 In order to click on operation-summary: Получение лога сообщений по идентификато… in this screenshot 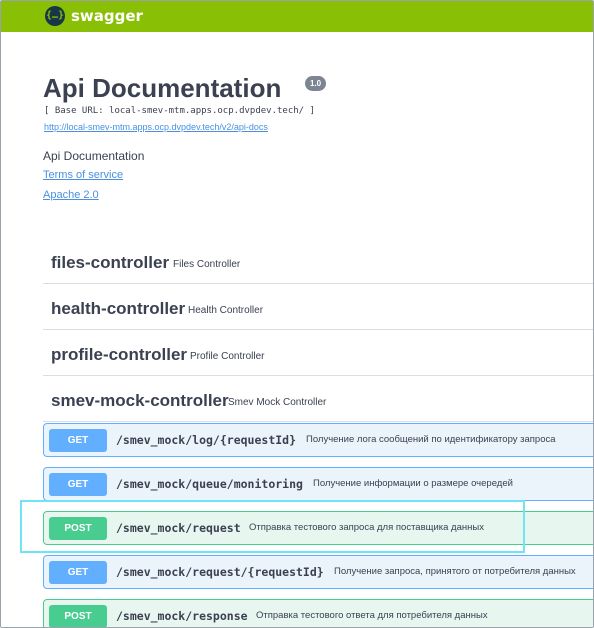, I will do `click(431, 439)`.